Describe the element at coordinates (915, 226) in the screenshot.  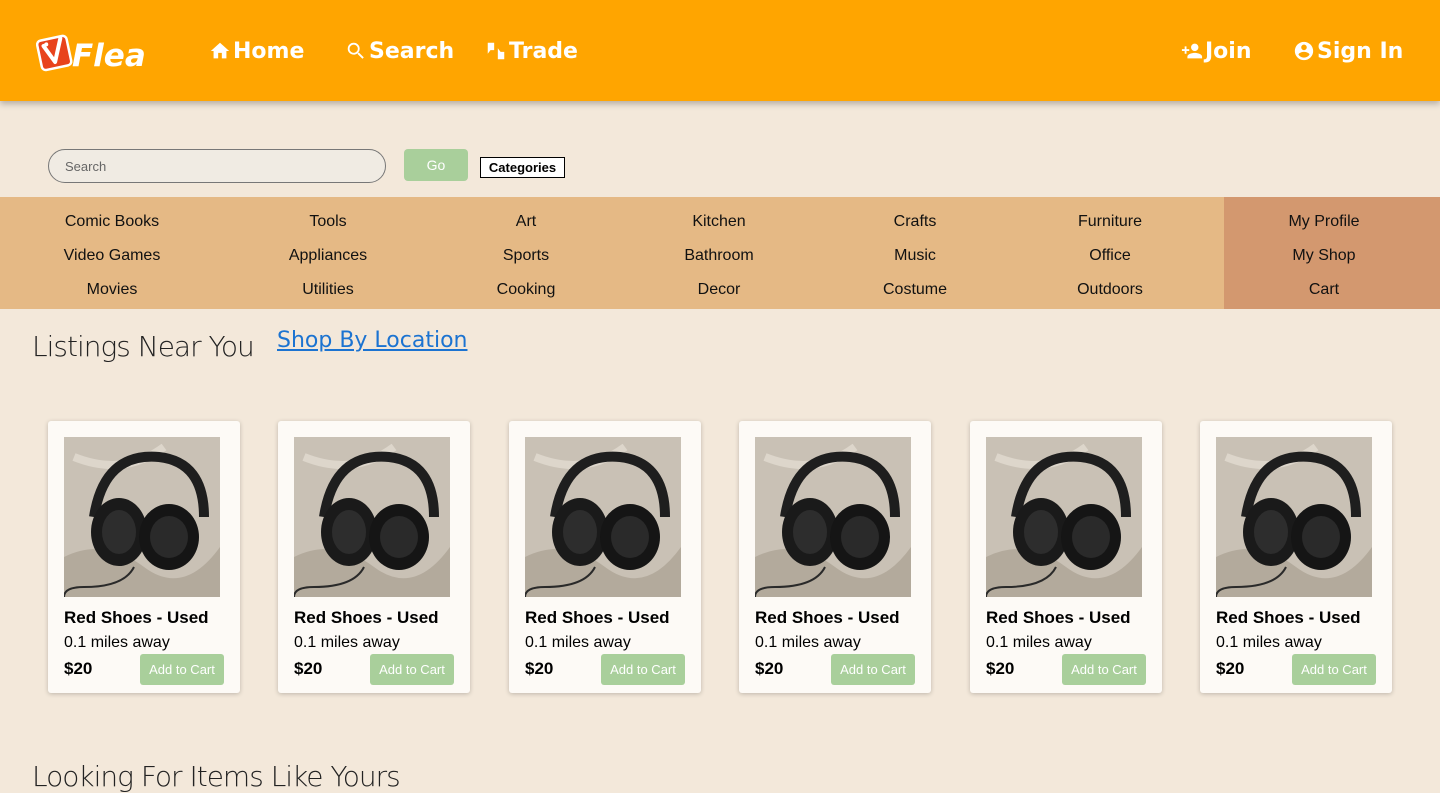
I see `category-crafts: Crafts` at that location.